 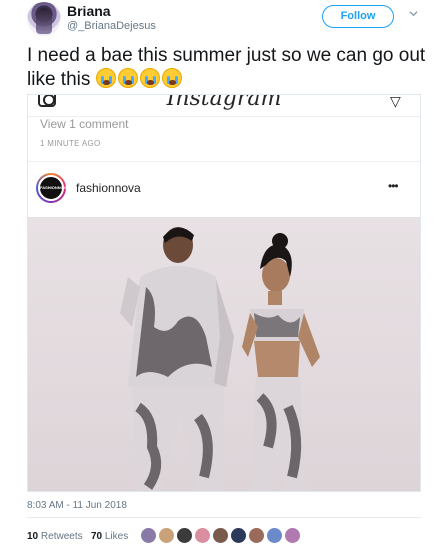 What do you see at coordinates (32, 536) in the screenshot?
I see `retweets-count: 10` at bounding box center [32, 536].